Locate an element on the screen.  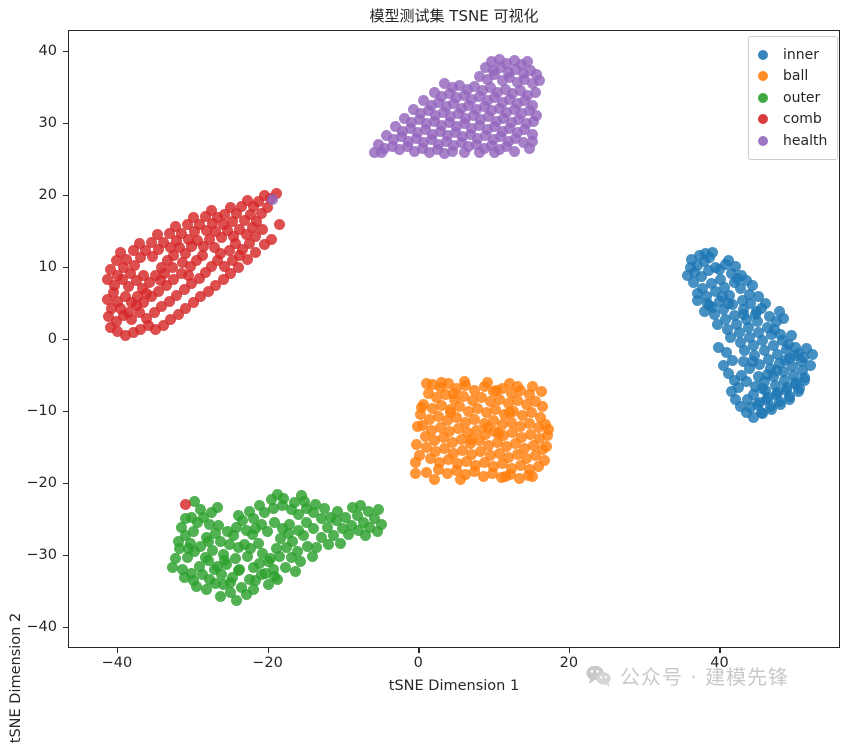
watermark-text: 公众号 · 建模先锋 is located at coordinates (705, 677).